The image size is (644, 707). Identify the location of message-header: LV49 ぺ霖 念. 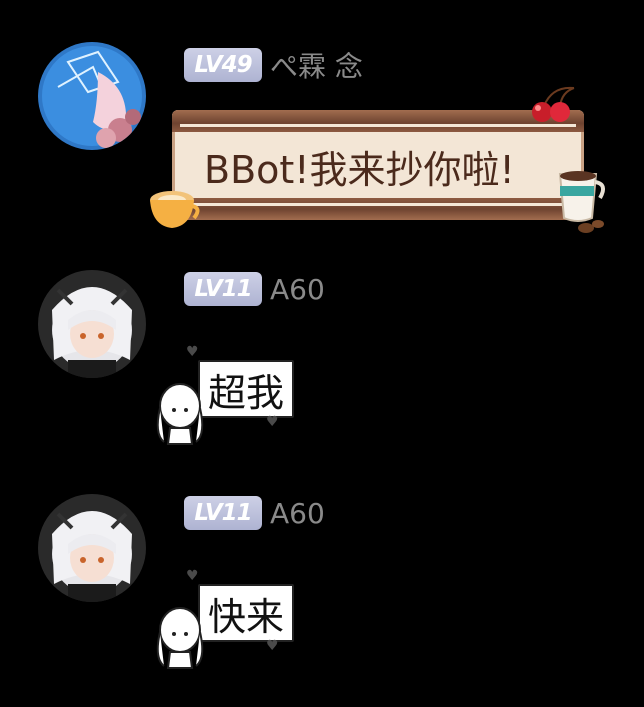
(273, 65).